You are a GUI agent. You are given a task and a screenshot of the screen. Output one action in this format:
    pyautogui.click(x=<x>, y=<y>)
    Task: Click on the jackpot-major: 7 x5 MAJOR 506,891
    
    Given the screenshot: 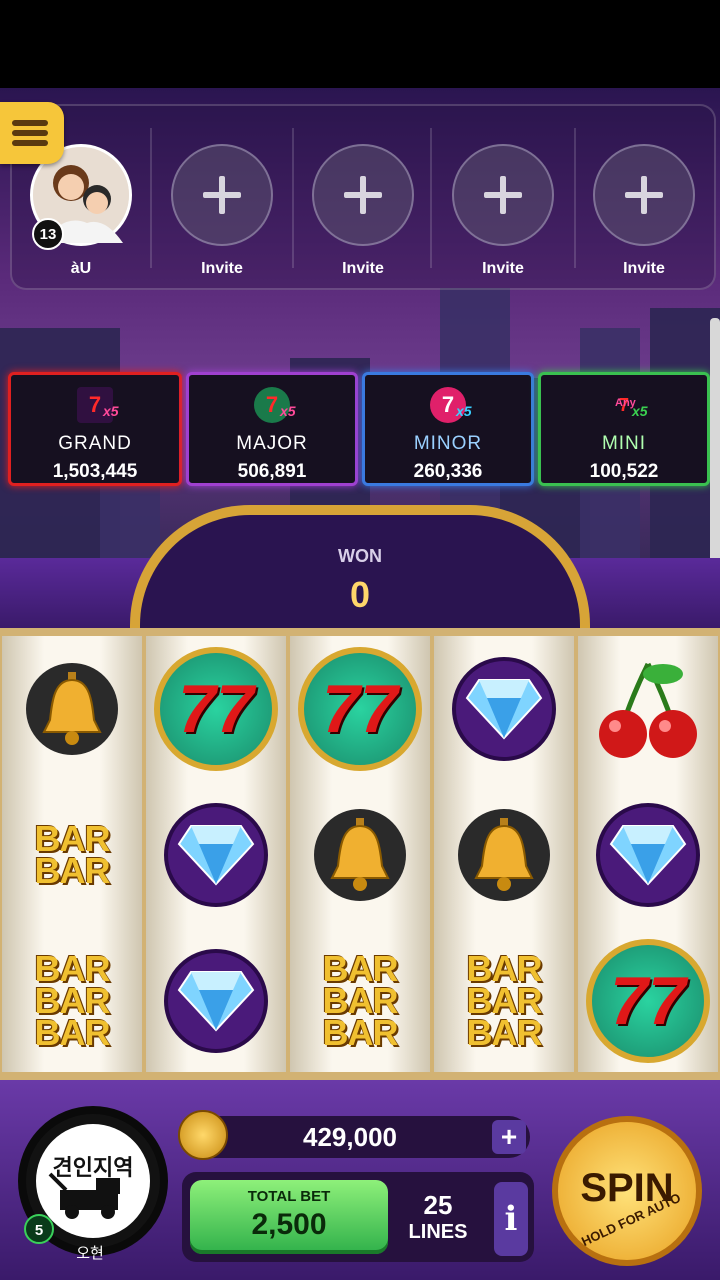 What is the action you would take?
    pyautogui.click(x=272, y=429)
    